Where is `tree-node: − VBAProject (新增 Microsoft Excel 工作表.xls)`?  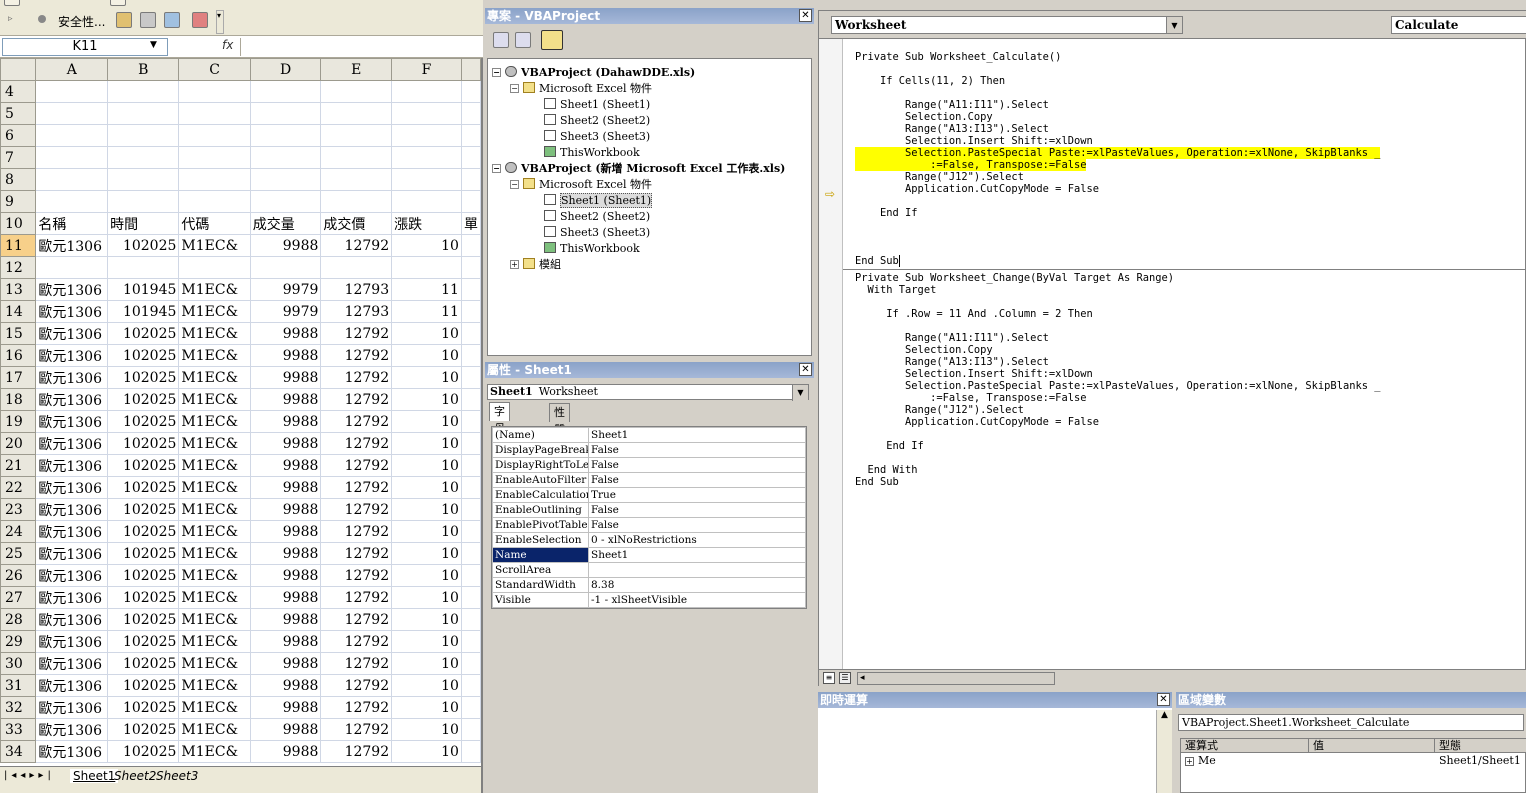 tree-node: − VBAProject (新增 Microsoft Excel 工作表.xls) is located at coordinates (638, 169).